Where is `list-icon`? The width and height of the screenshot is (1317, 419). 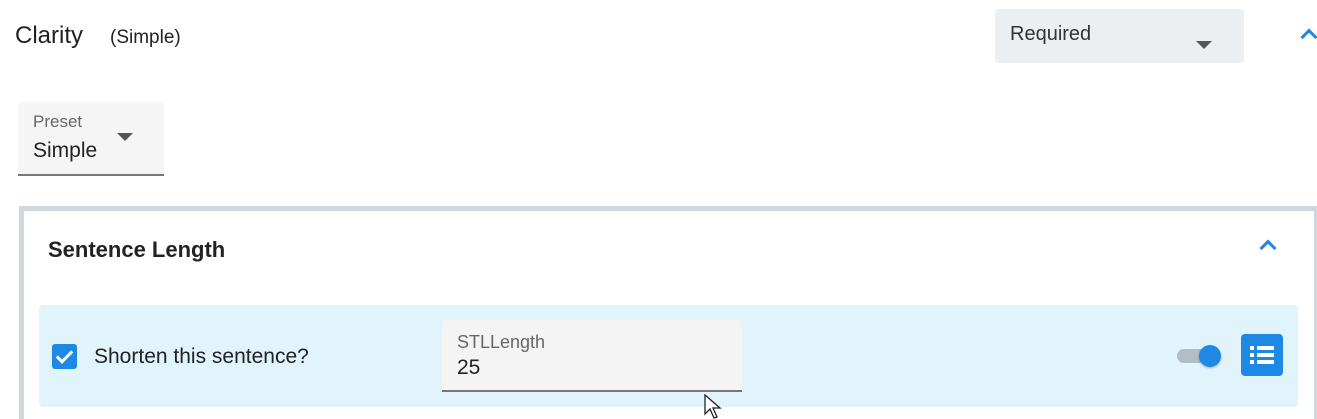
list-icon is located at coordinates (1262, 355).